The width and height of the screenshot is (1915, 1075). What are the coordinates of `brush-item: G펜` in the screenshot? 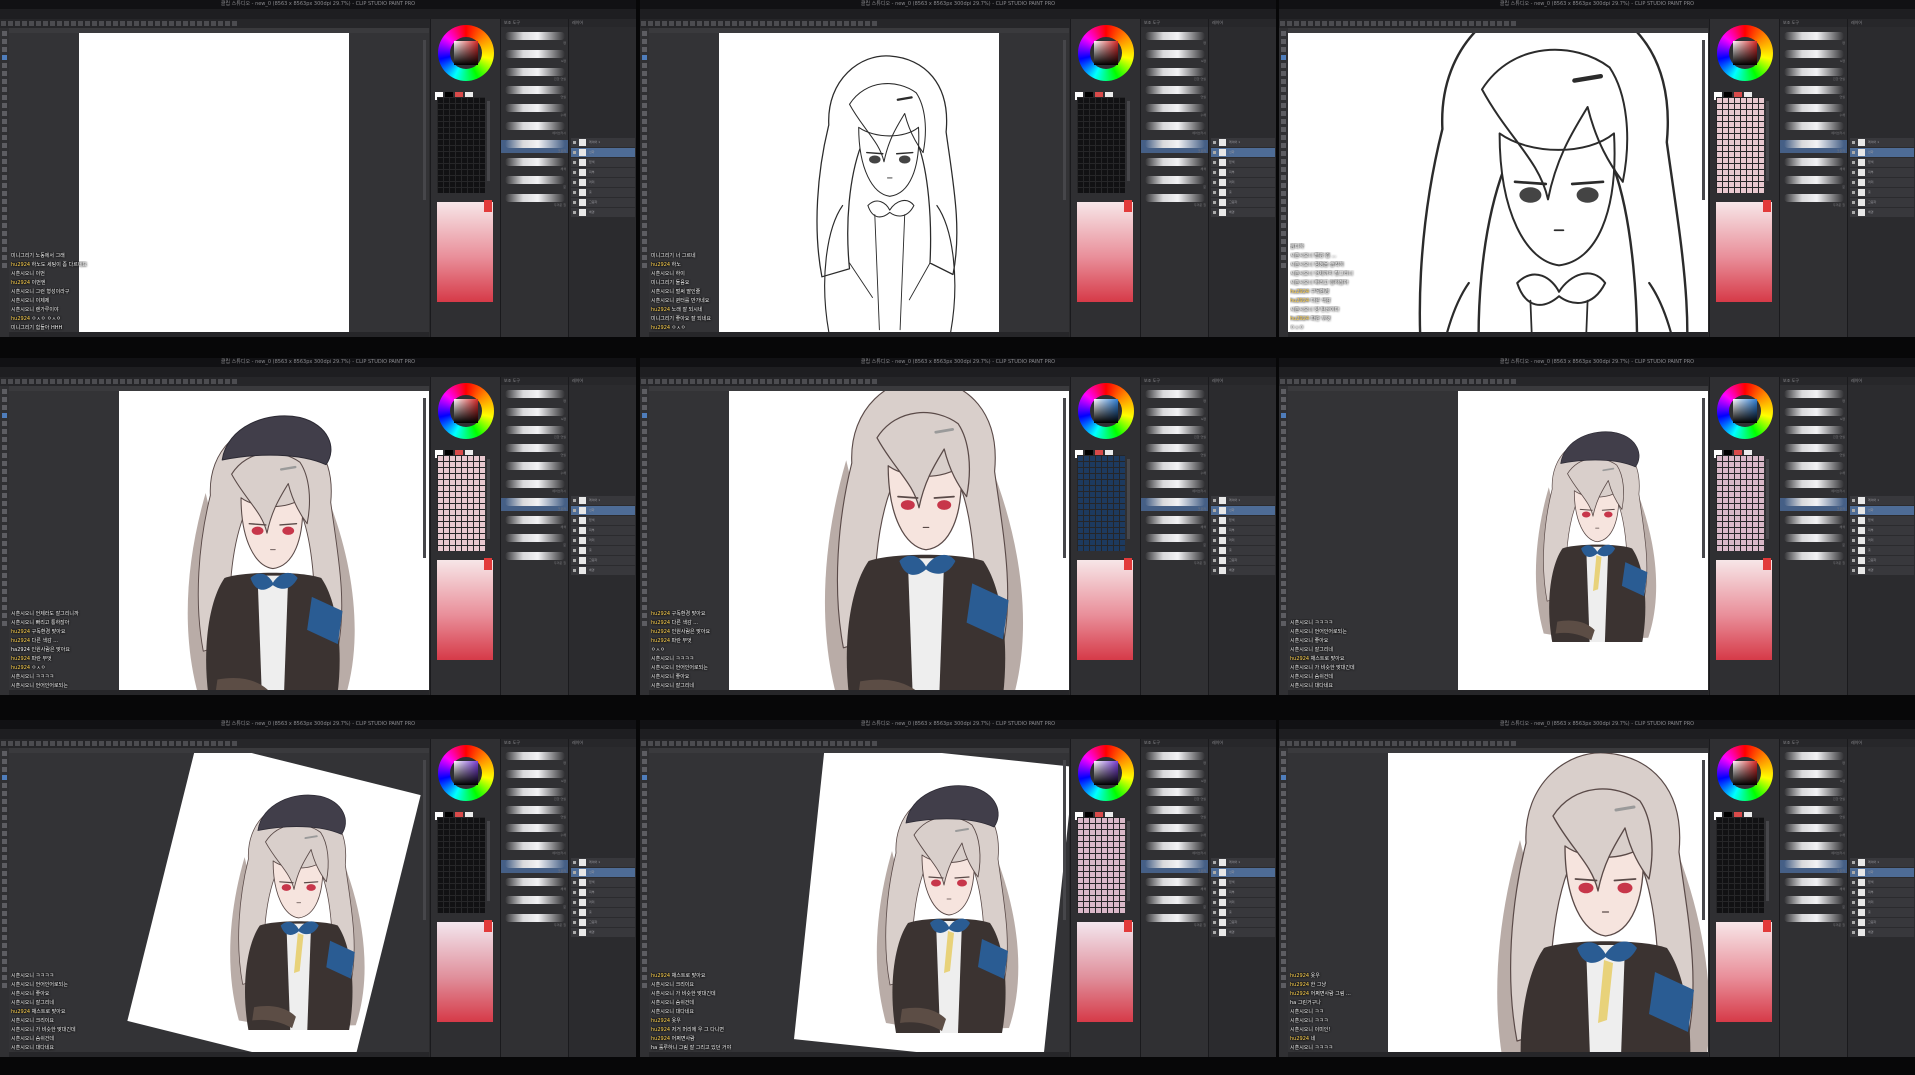 It's located at (1814, 414).